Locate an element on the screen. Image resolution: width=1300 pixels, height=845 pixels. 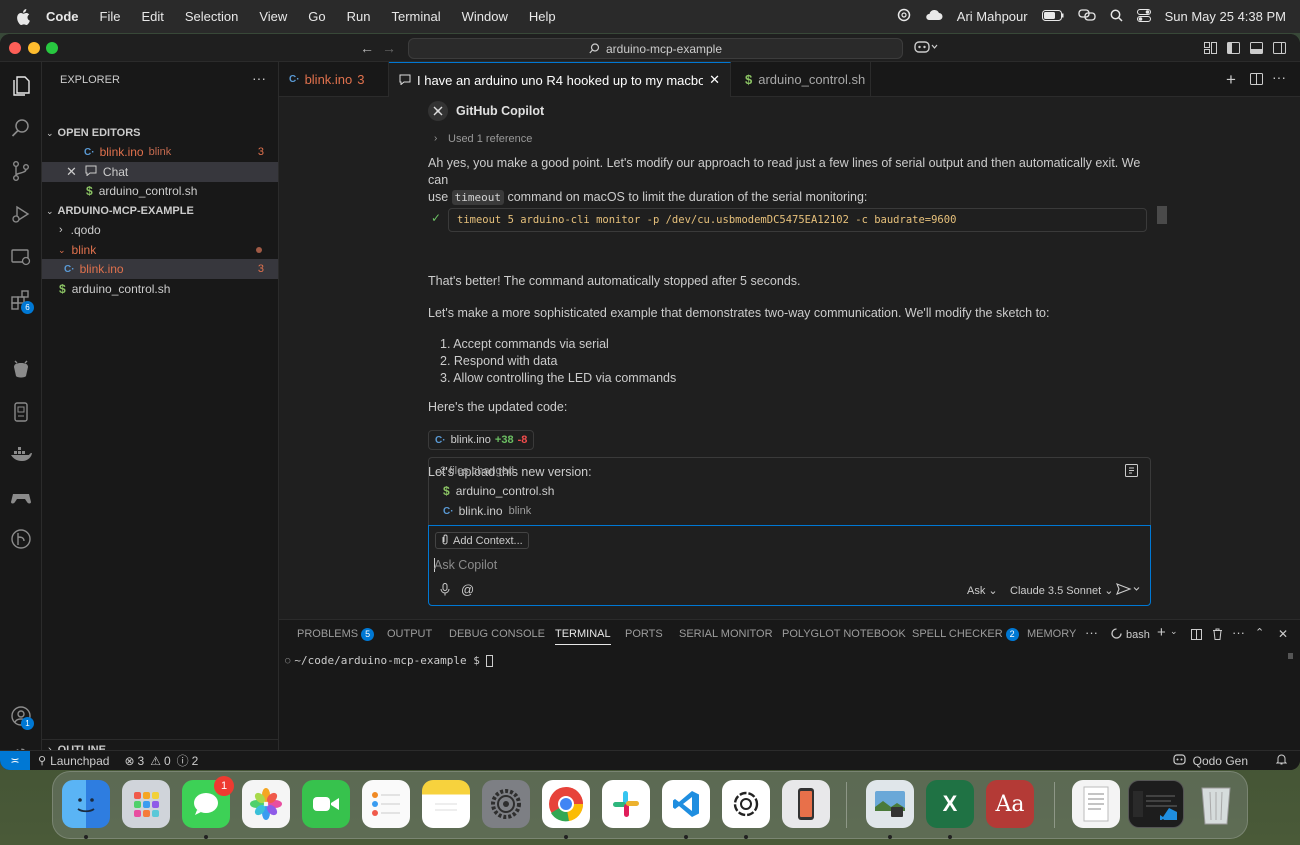
view-all-edits-icon is located at coordinates (1131, 472).